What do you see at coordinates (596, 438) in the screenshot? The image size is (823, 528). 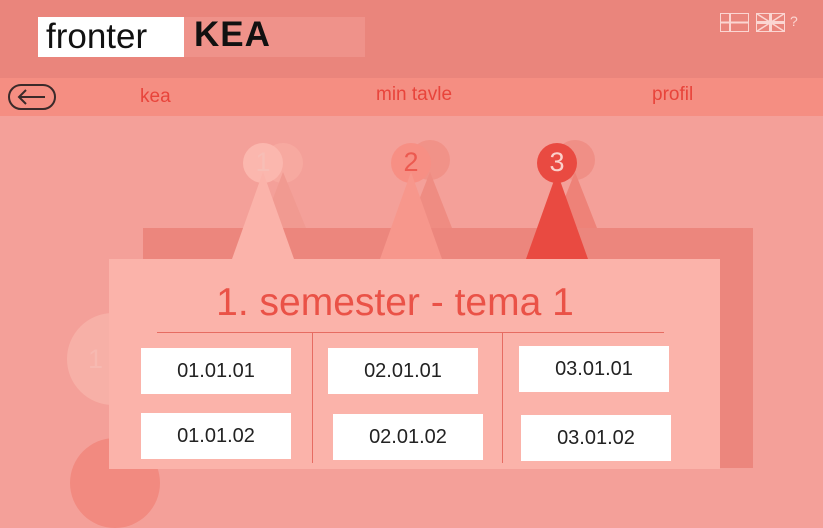 I see `course-card: 03.01.02` at bounding box center [596, 438].